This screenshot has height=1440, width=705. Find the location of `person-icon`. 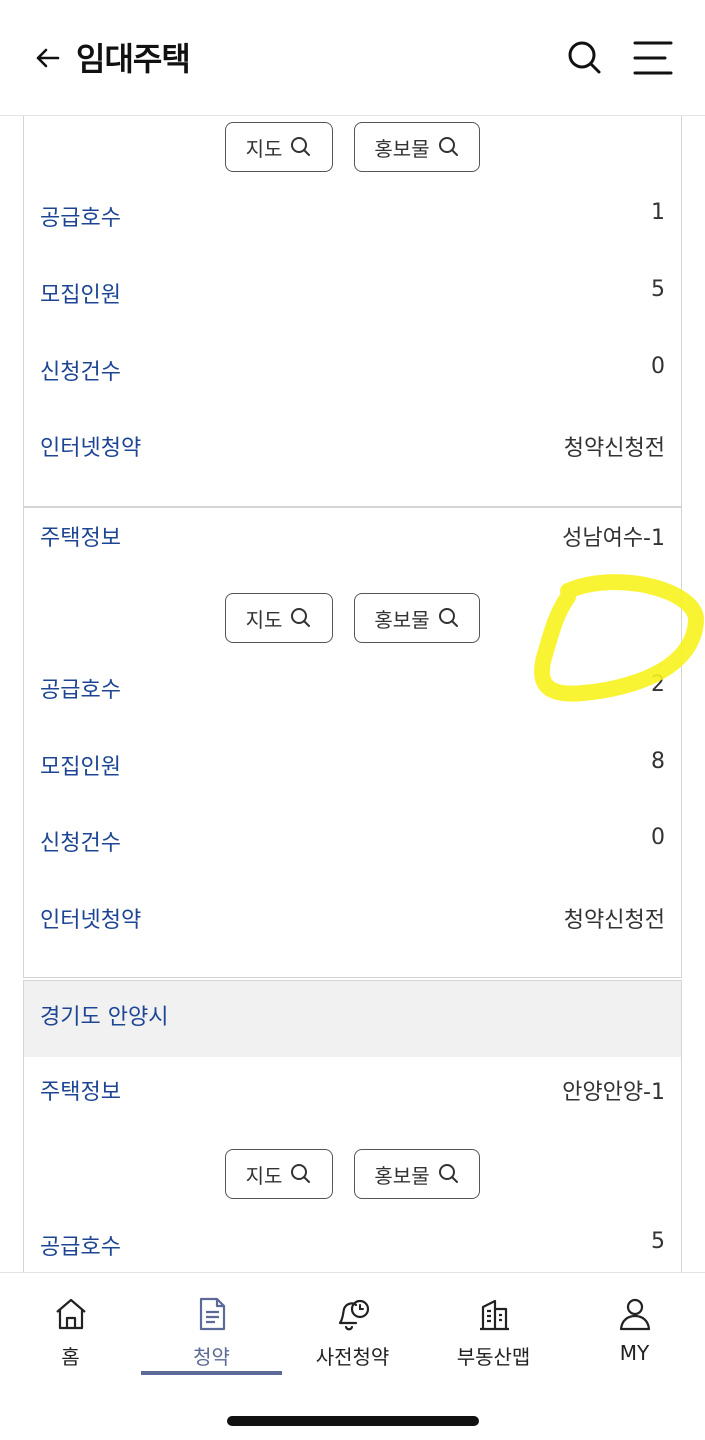

person-icon is located at coordinates (635, 1314).